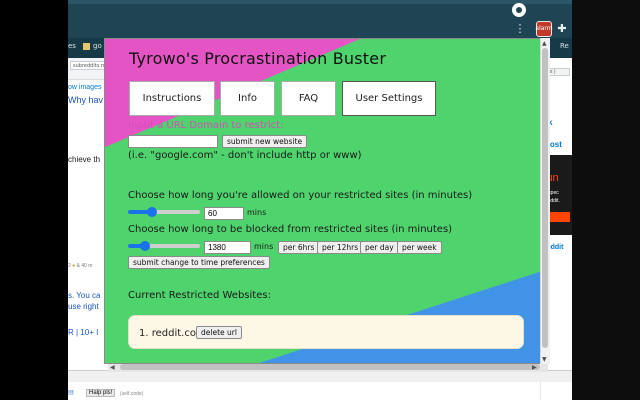 The height and width of the screenshot is (400, 640). I want to click on bg-post-meta: 2 ● & 40 m, so click(80, 266).